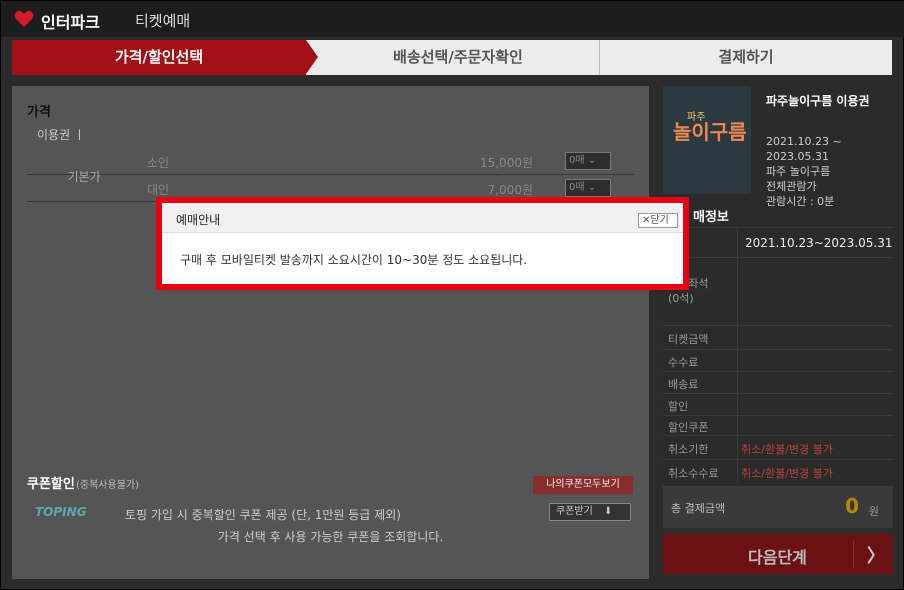  Describe the element at coordinates (683, 384) in the screenshot. I see `delivery-fee-label: 배송료` at that location.